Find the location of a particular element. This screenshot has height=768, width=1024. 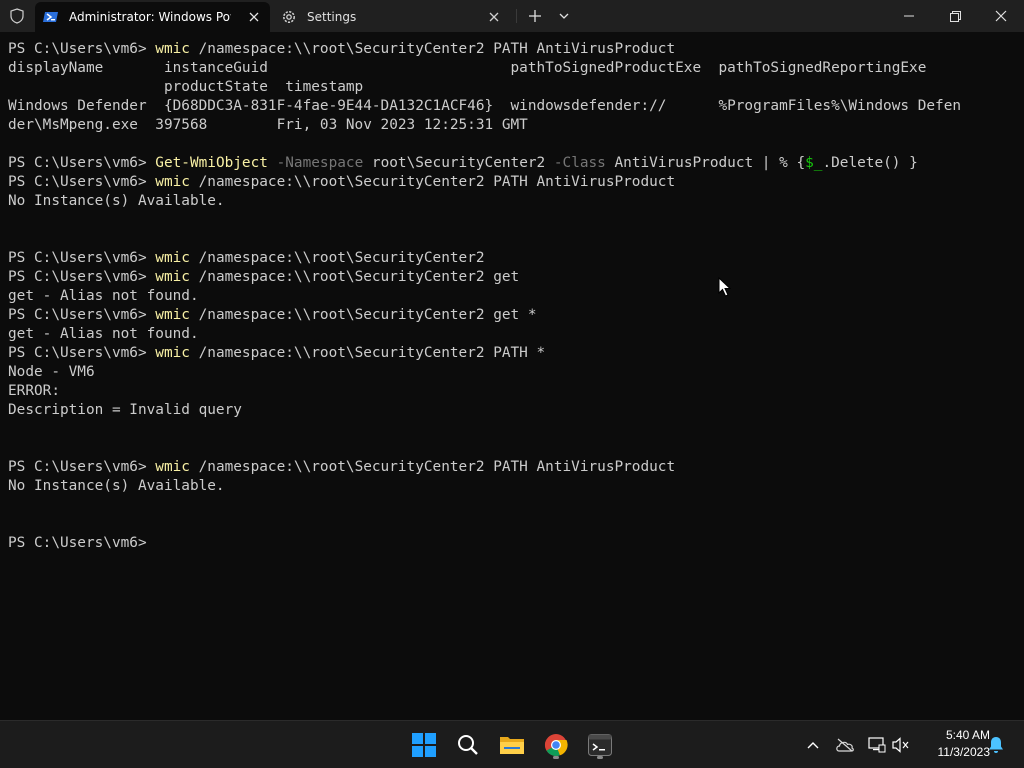

tab-settings: Settings is located at coordinates (391, 17).